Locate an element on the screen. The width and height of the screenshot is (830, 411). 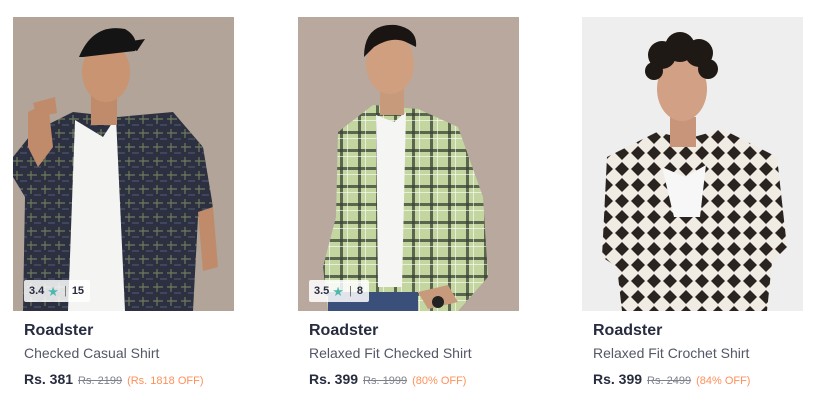
rating-value: 3.4 is located at coordinates (37, 291).